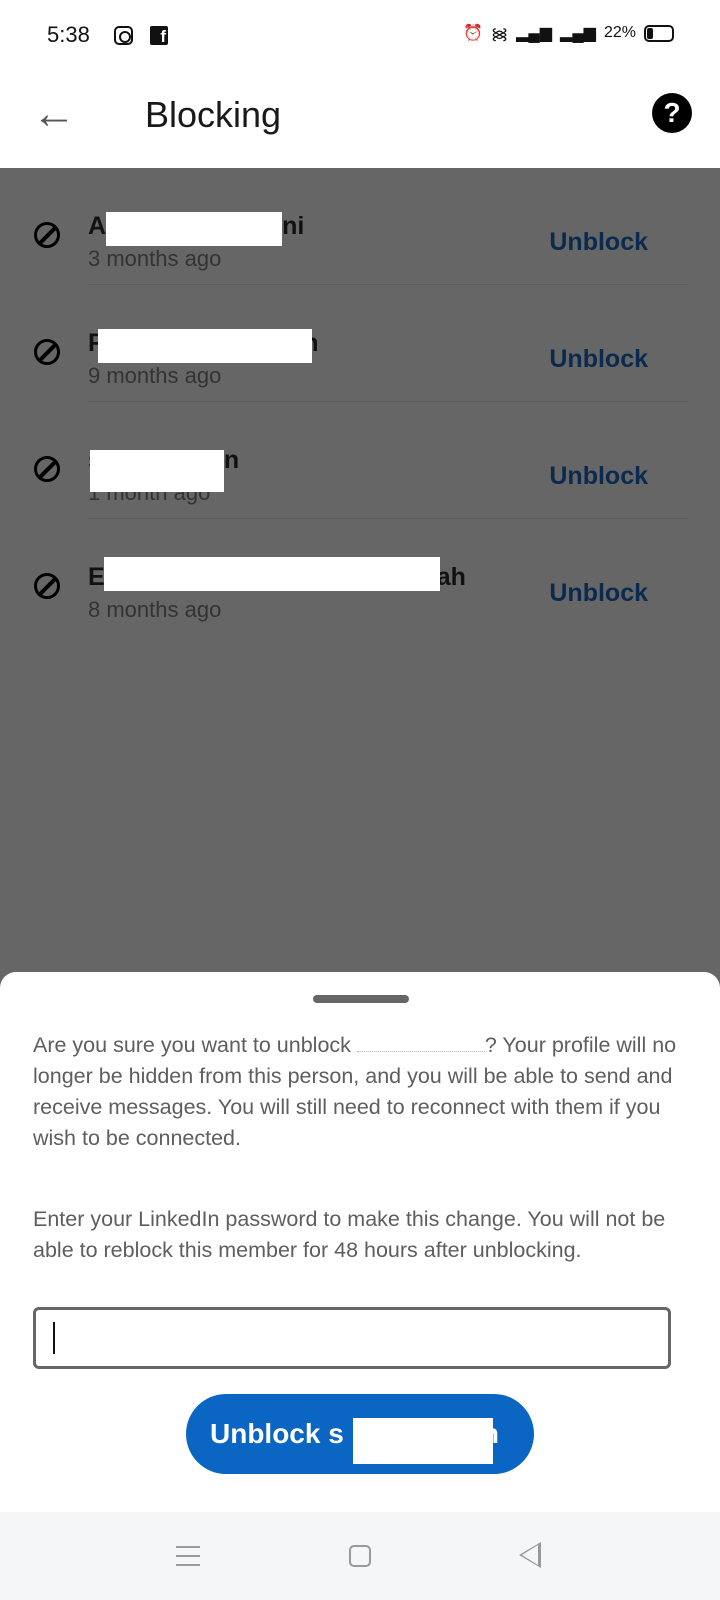 The height and width of the screenshot is (1600, 720). I want to click on instagram-icon, so click(123, 35).